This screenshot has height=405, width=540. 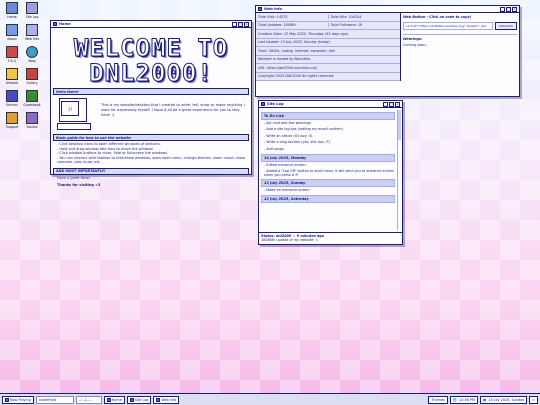 I want to click on book-icon, so click(x=32, y=96).